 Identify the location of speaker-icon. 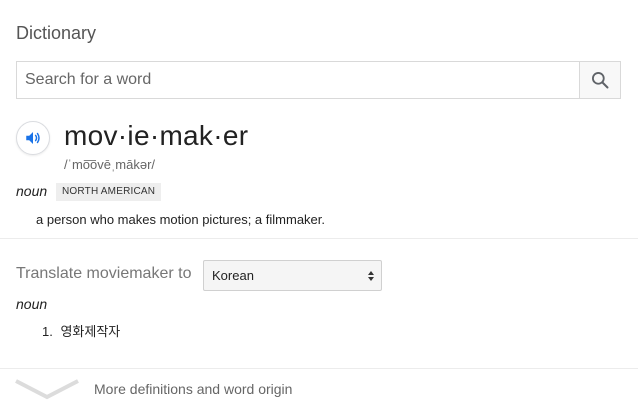
(33, 138).